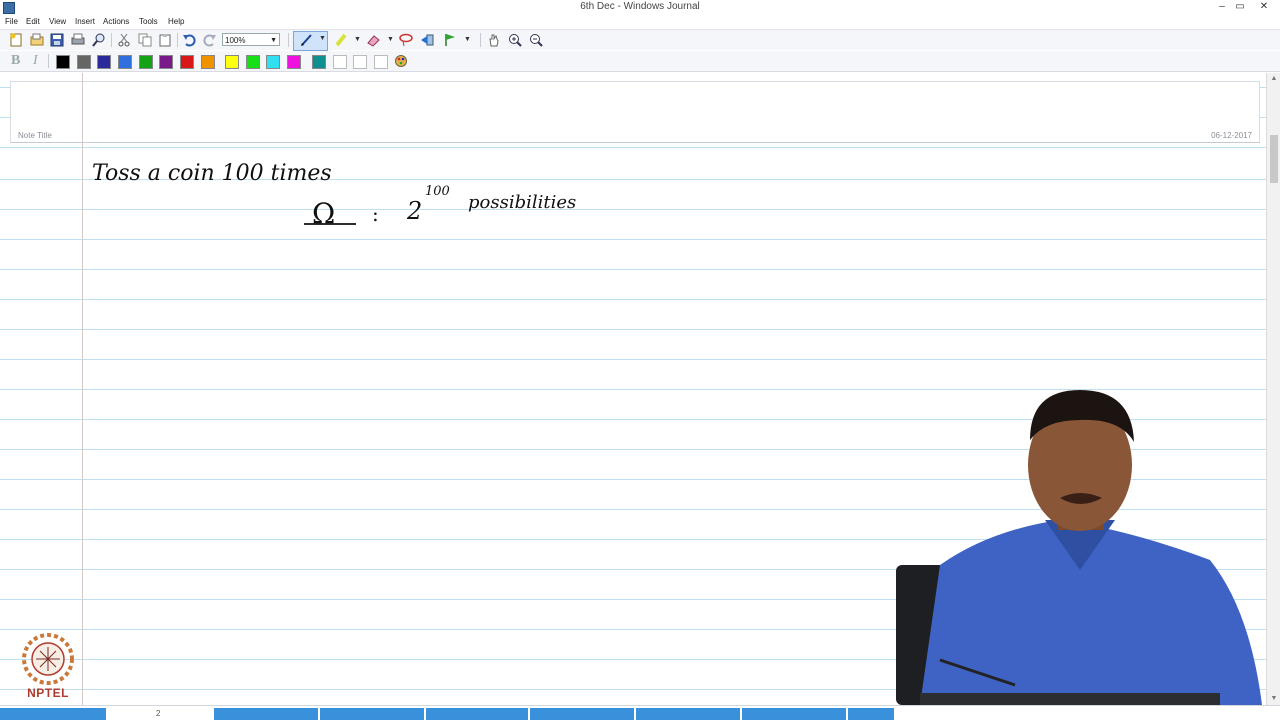 The height and width of the screenshot is (721, 1280). Describe the element at coordinates (158, 713) in the screenshot. I see `current-page-number: 2` at that location.